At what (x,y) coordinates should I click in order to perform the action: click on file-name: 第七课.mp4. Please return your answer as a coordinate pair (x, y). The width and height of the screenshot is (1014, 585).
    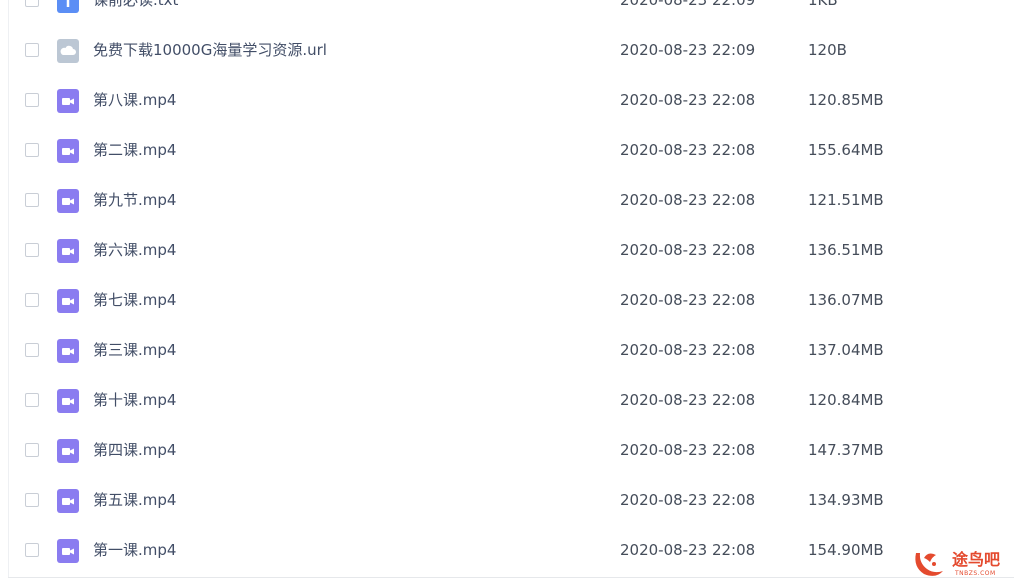
    Looking at the image, I should click on (134, 300).